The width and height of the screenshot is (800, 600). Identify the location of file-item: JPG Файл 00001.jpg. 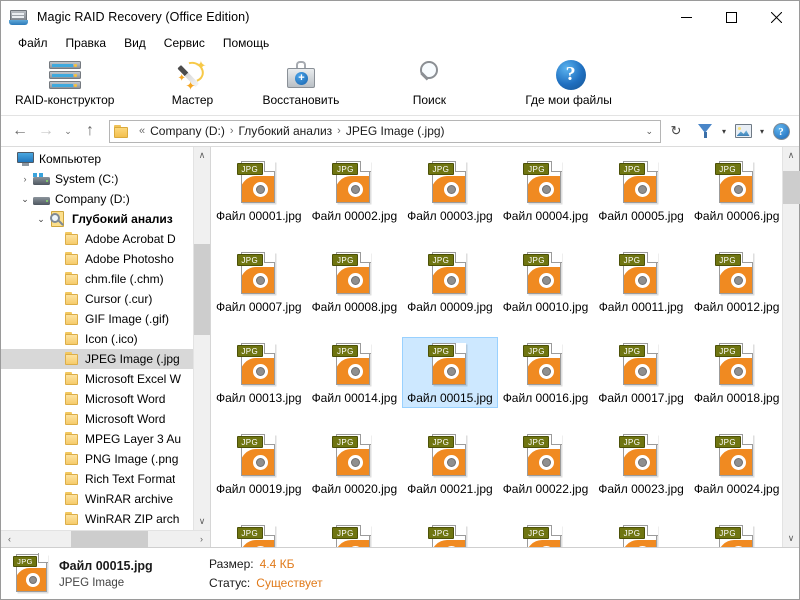
(259, 189).